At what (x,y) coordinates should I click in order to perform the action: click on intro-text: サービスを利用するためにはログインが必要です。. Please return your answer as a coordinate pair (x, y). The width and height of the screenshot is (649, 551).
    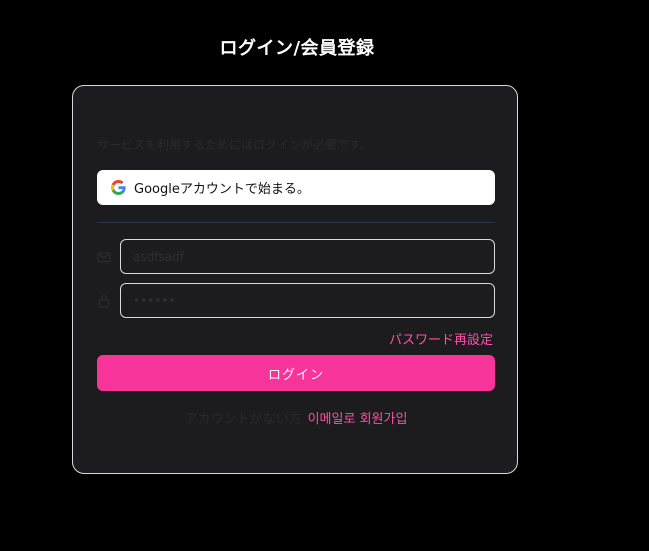
    Looking at the image, I should click on (234, 145).